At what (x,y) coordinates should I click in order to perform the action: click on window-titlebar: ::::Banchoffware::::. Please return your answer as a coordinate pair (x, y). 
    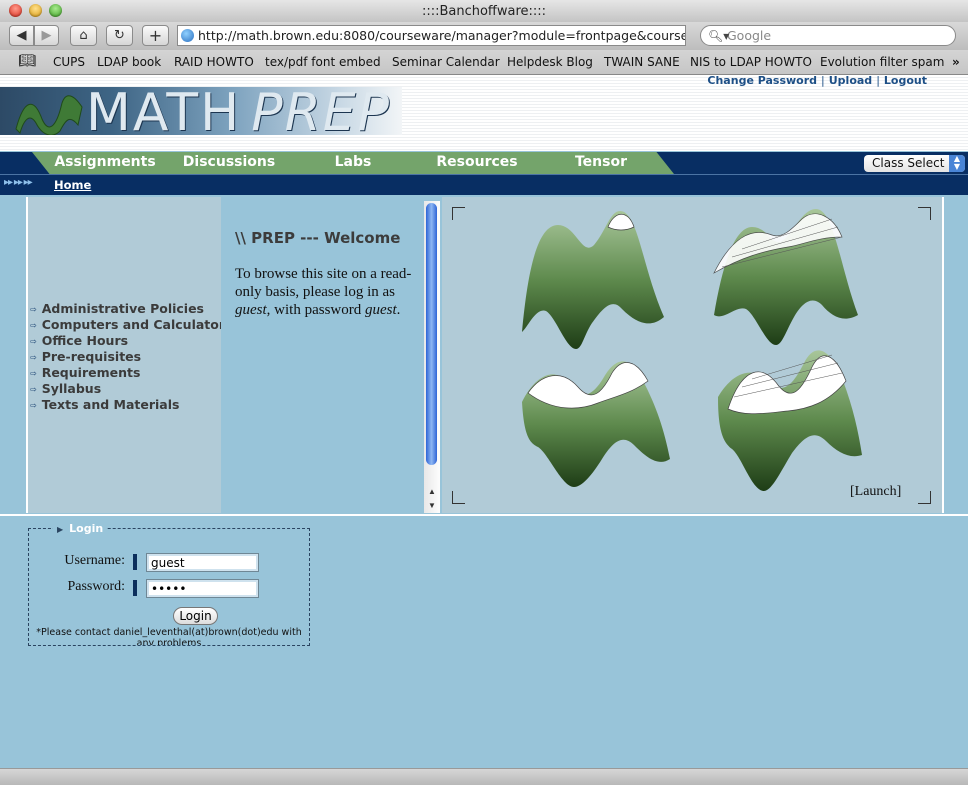
    Looking at the image, I should click on (484, 11).